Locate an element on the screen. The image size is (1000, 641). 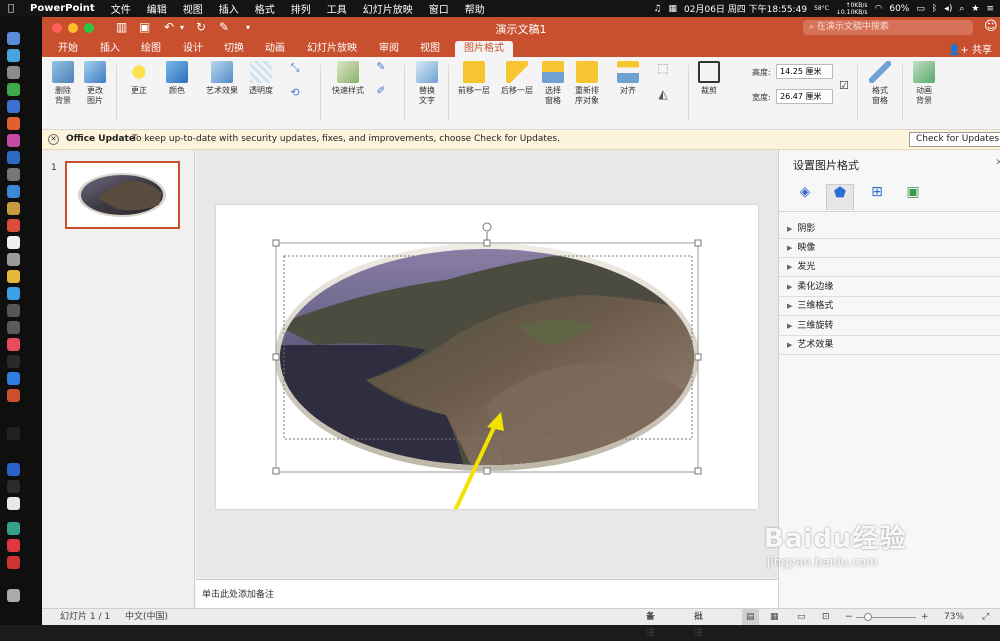
picture-icon: ▣ is located at coordinates (913, 197).